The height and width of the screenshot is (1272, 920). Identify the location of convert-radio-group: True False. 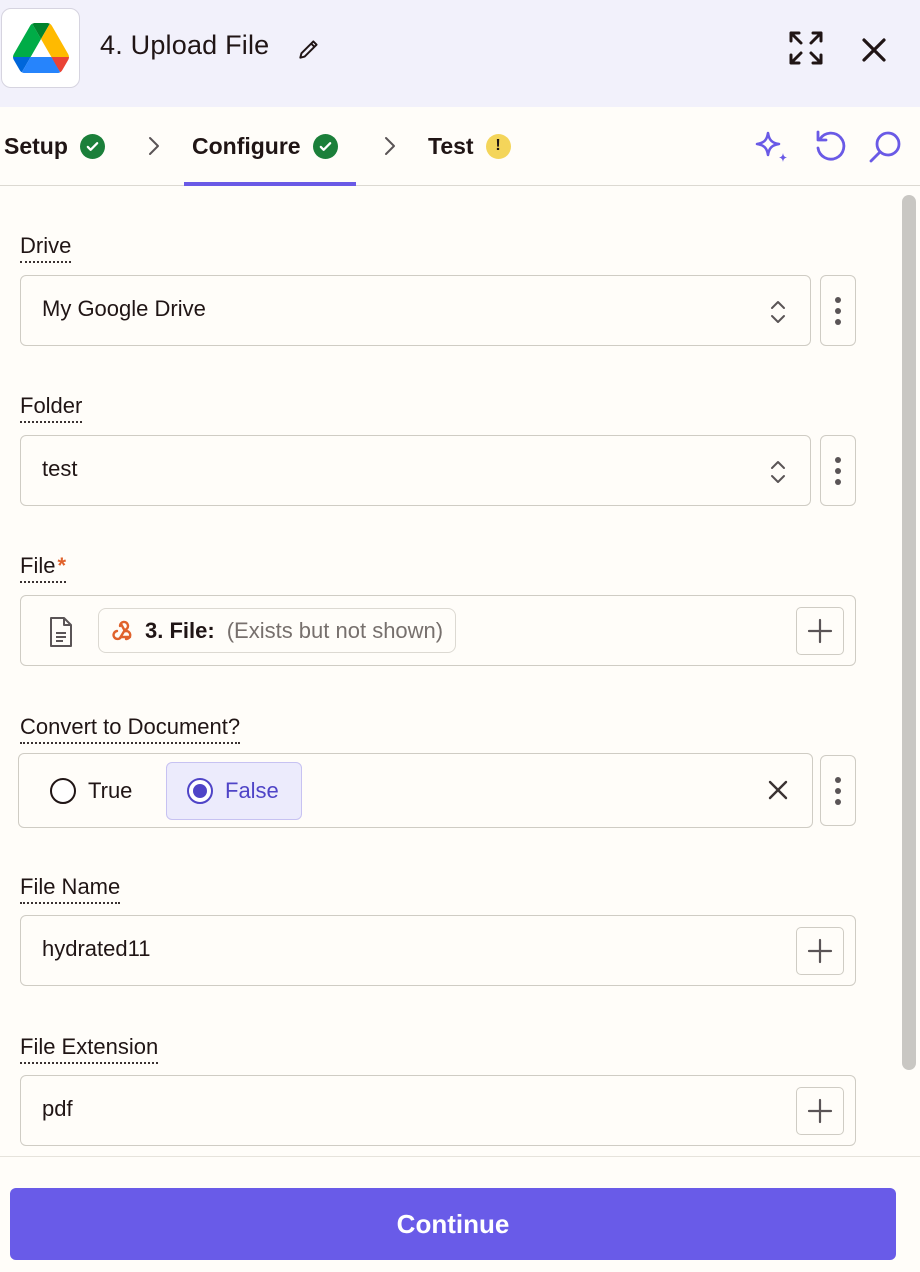
(415, 790).